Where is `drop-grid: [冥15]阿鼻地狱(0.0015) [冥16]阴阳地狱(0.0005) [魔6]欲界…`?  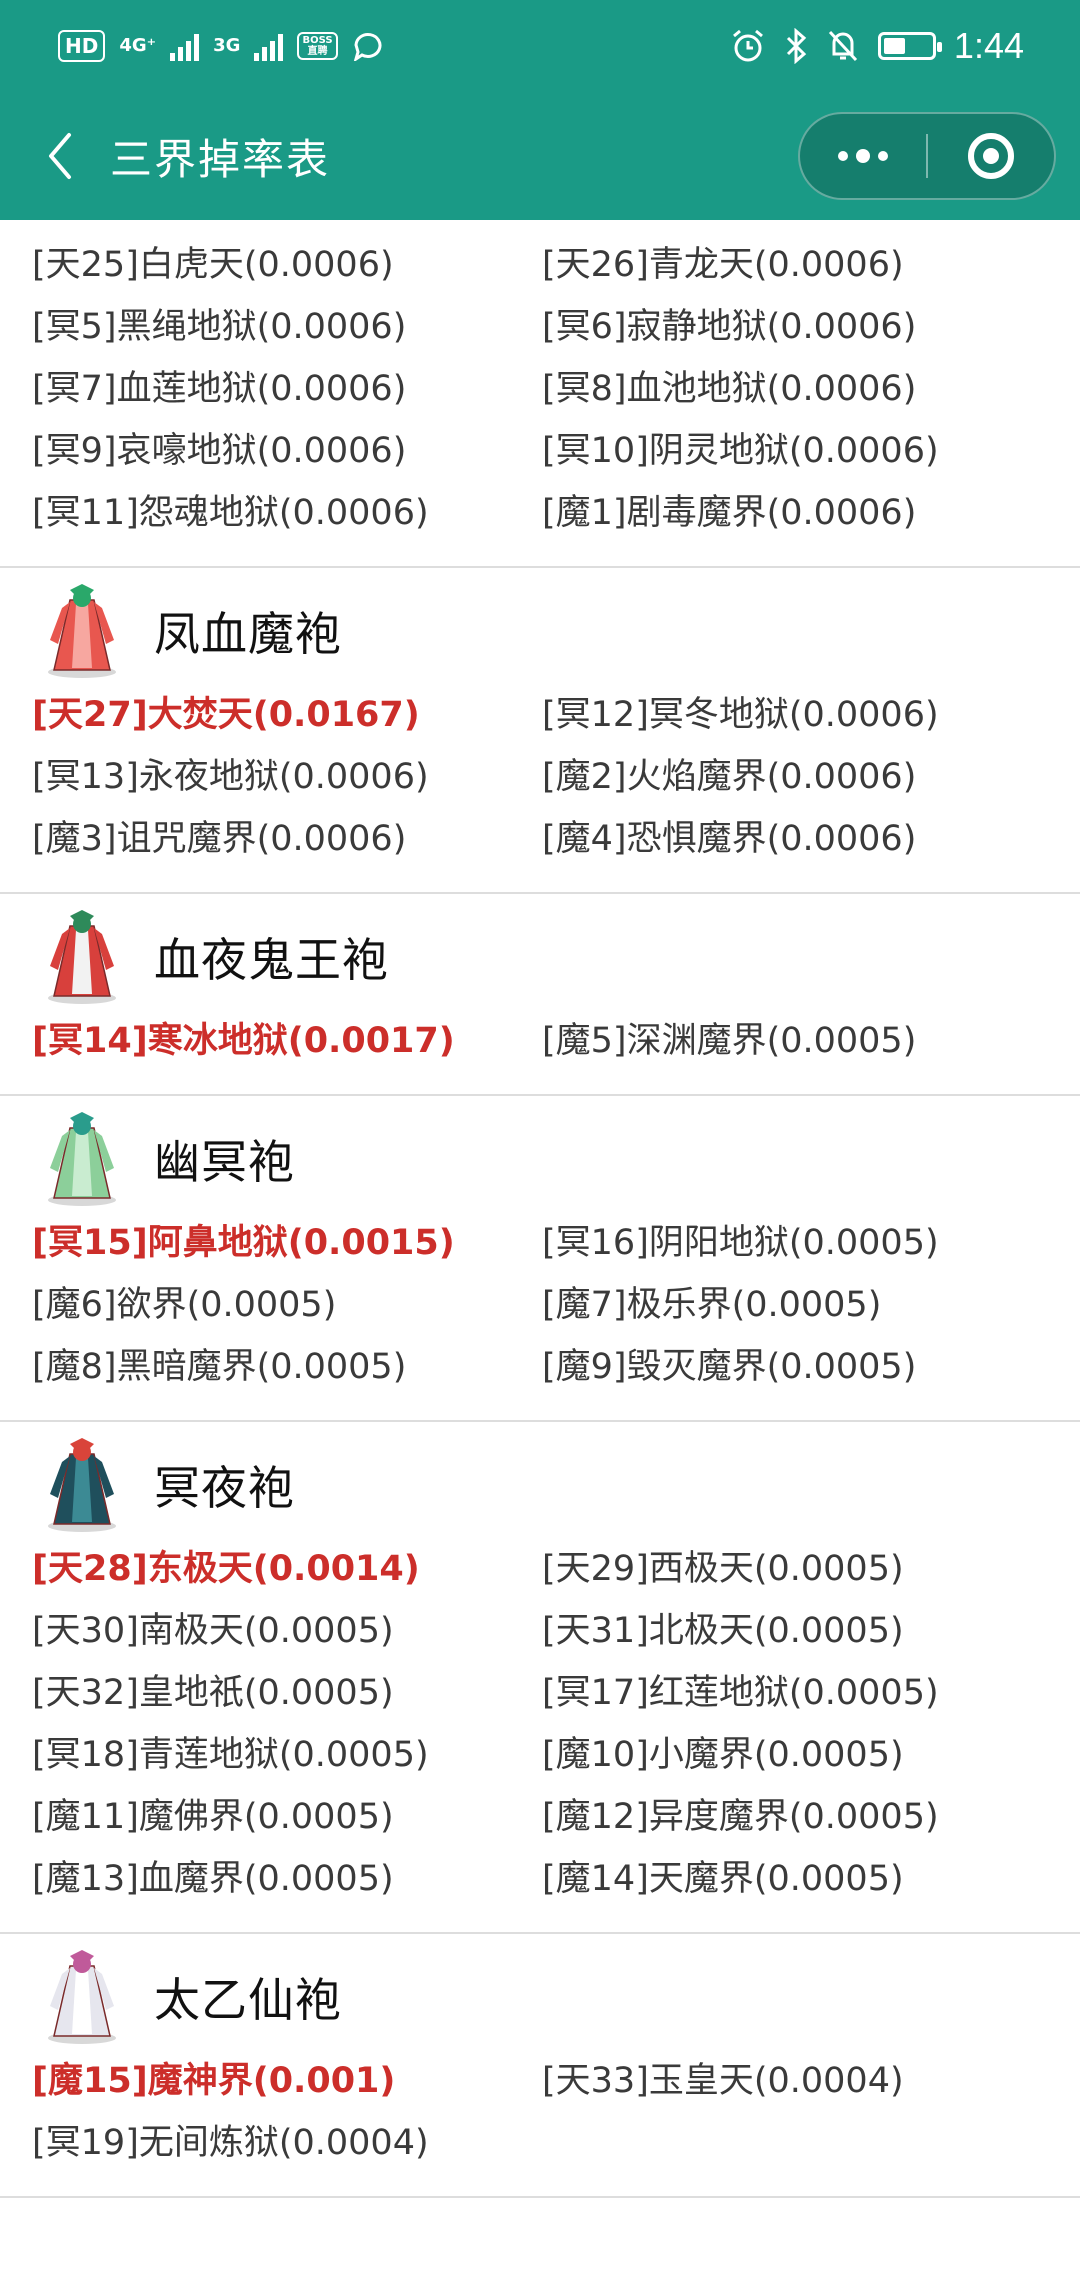
drop-grid: [冥15]阿鼻地狱(0.0015) [冥16]阴阳地狱(0.0005) [魔6]欲界… is located at coordinates (540, 1305).